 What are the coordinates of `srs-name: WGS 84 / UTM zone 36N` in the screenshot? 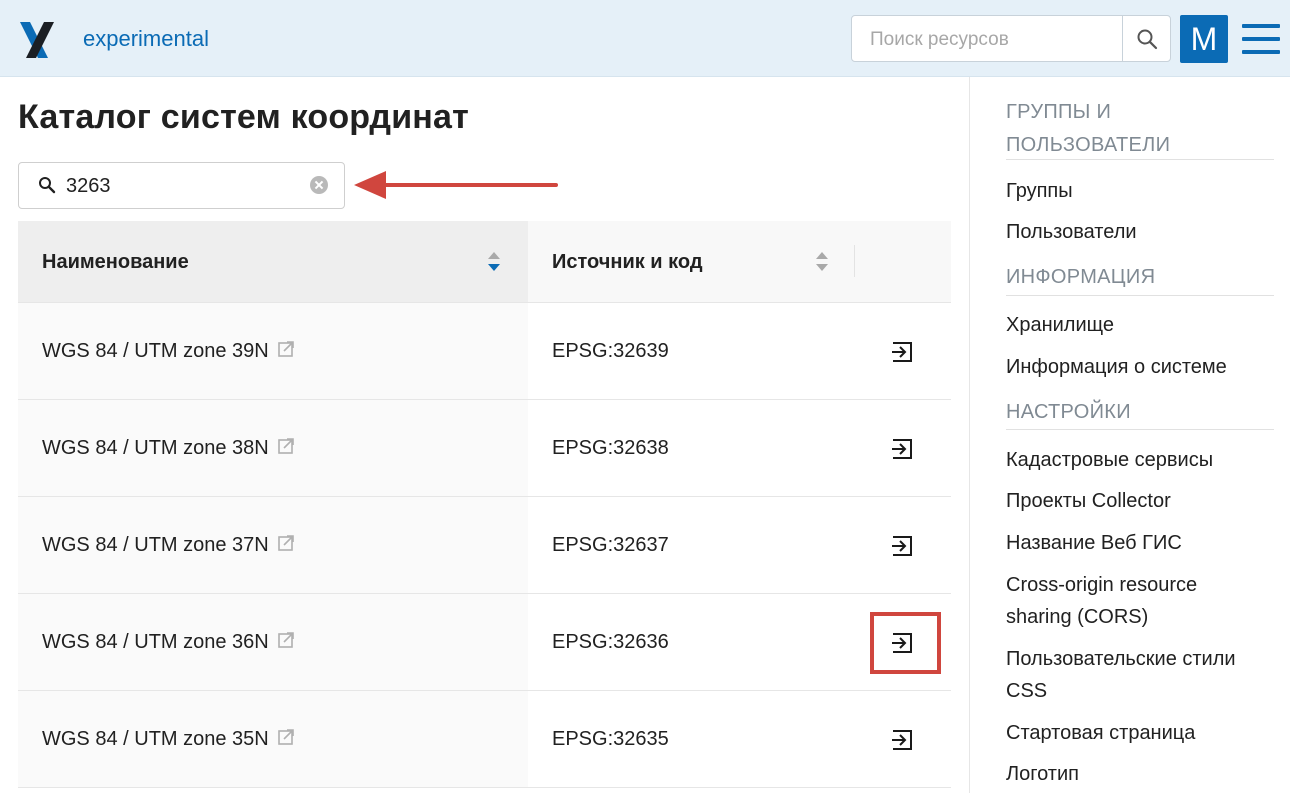 It's located at (168, 642).